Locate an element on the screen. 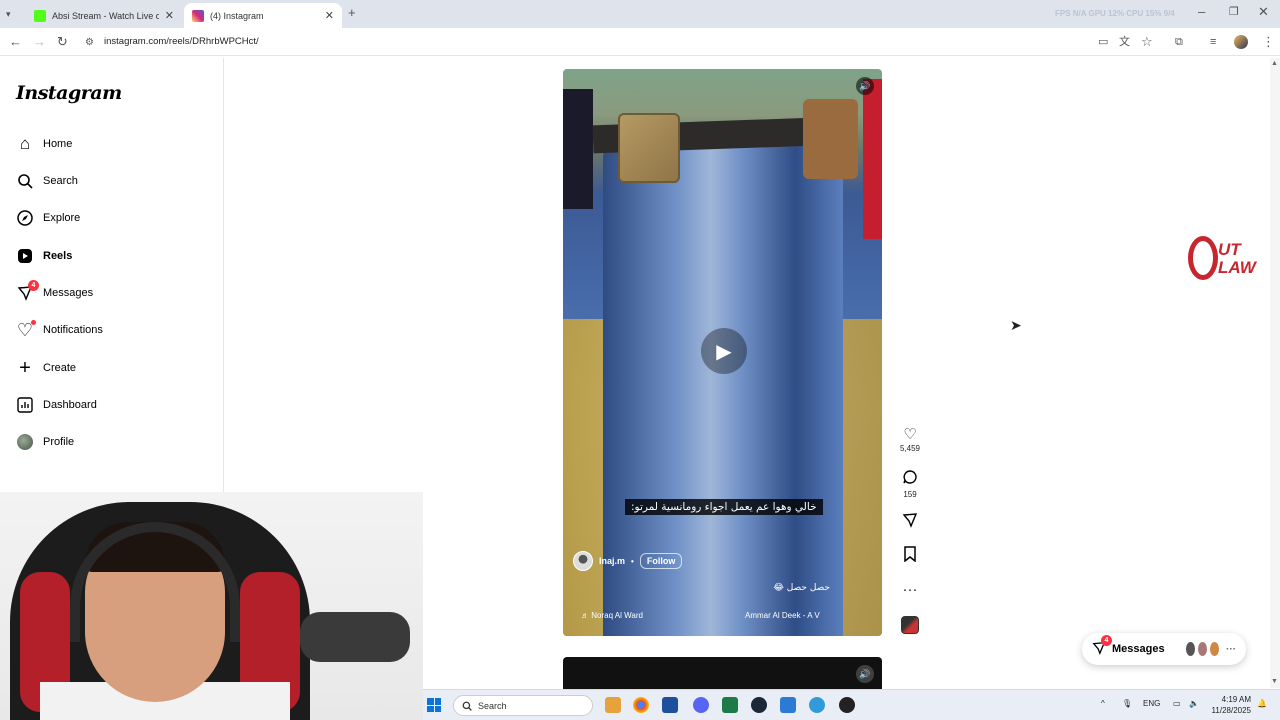 The width and height of the screenshot is (1280, 720). video-caption: خالي وهوا عم يعمل اجواء رومانسية لمرتو: is located at coordinates (724, 507).